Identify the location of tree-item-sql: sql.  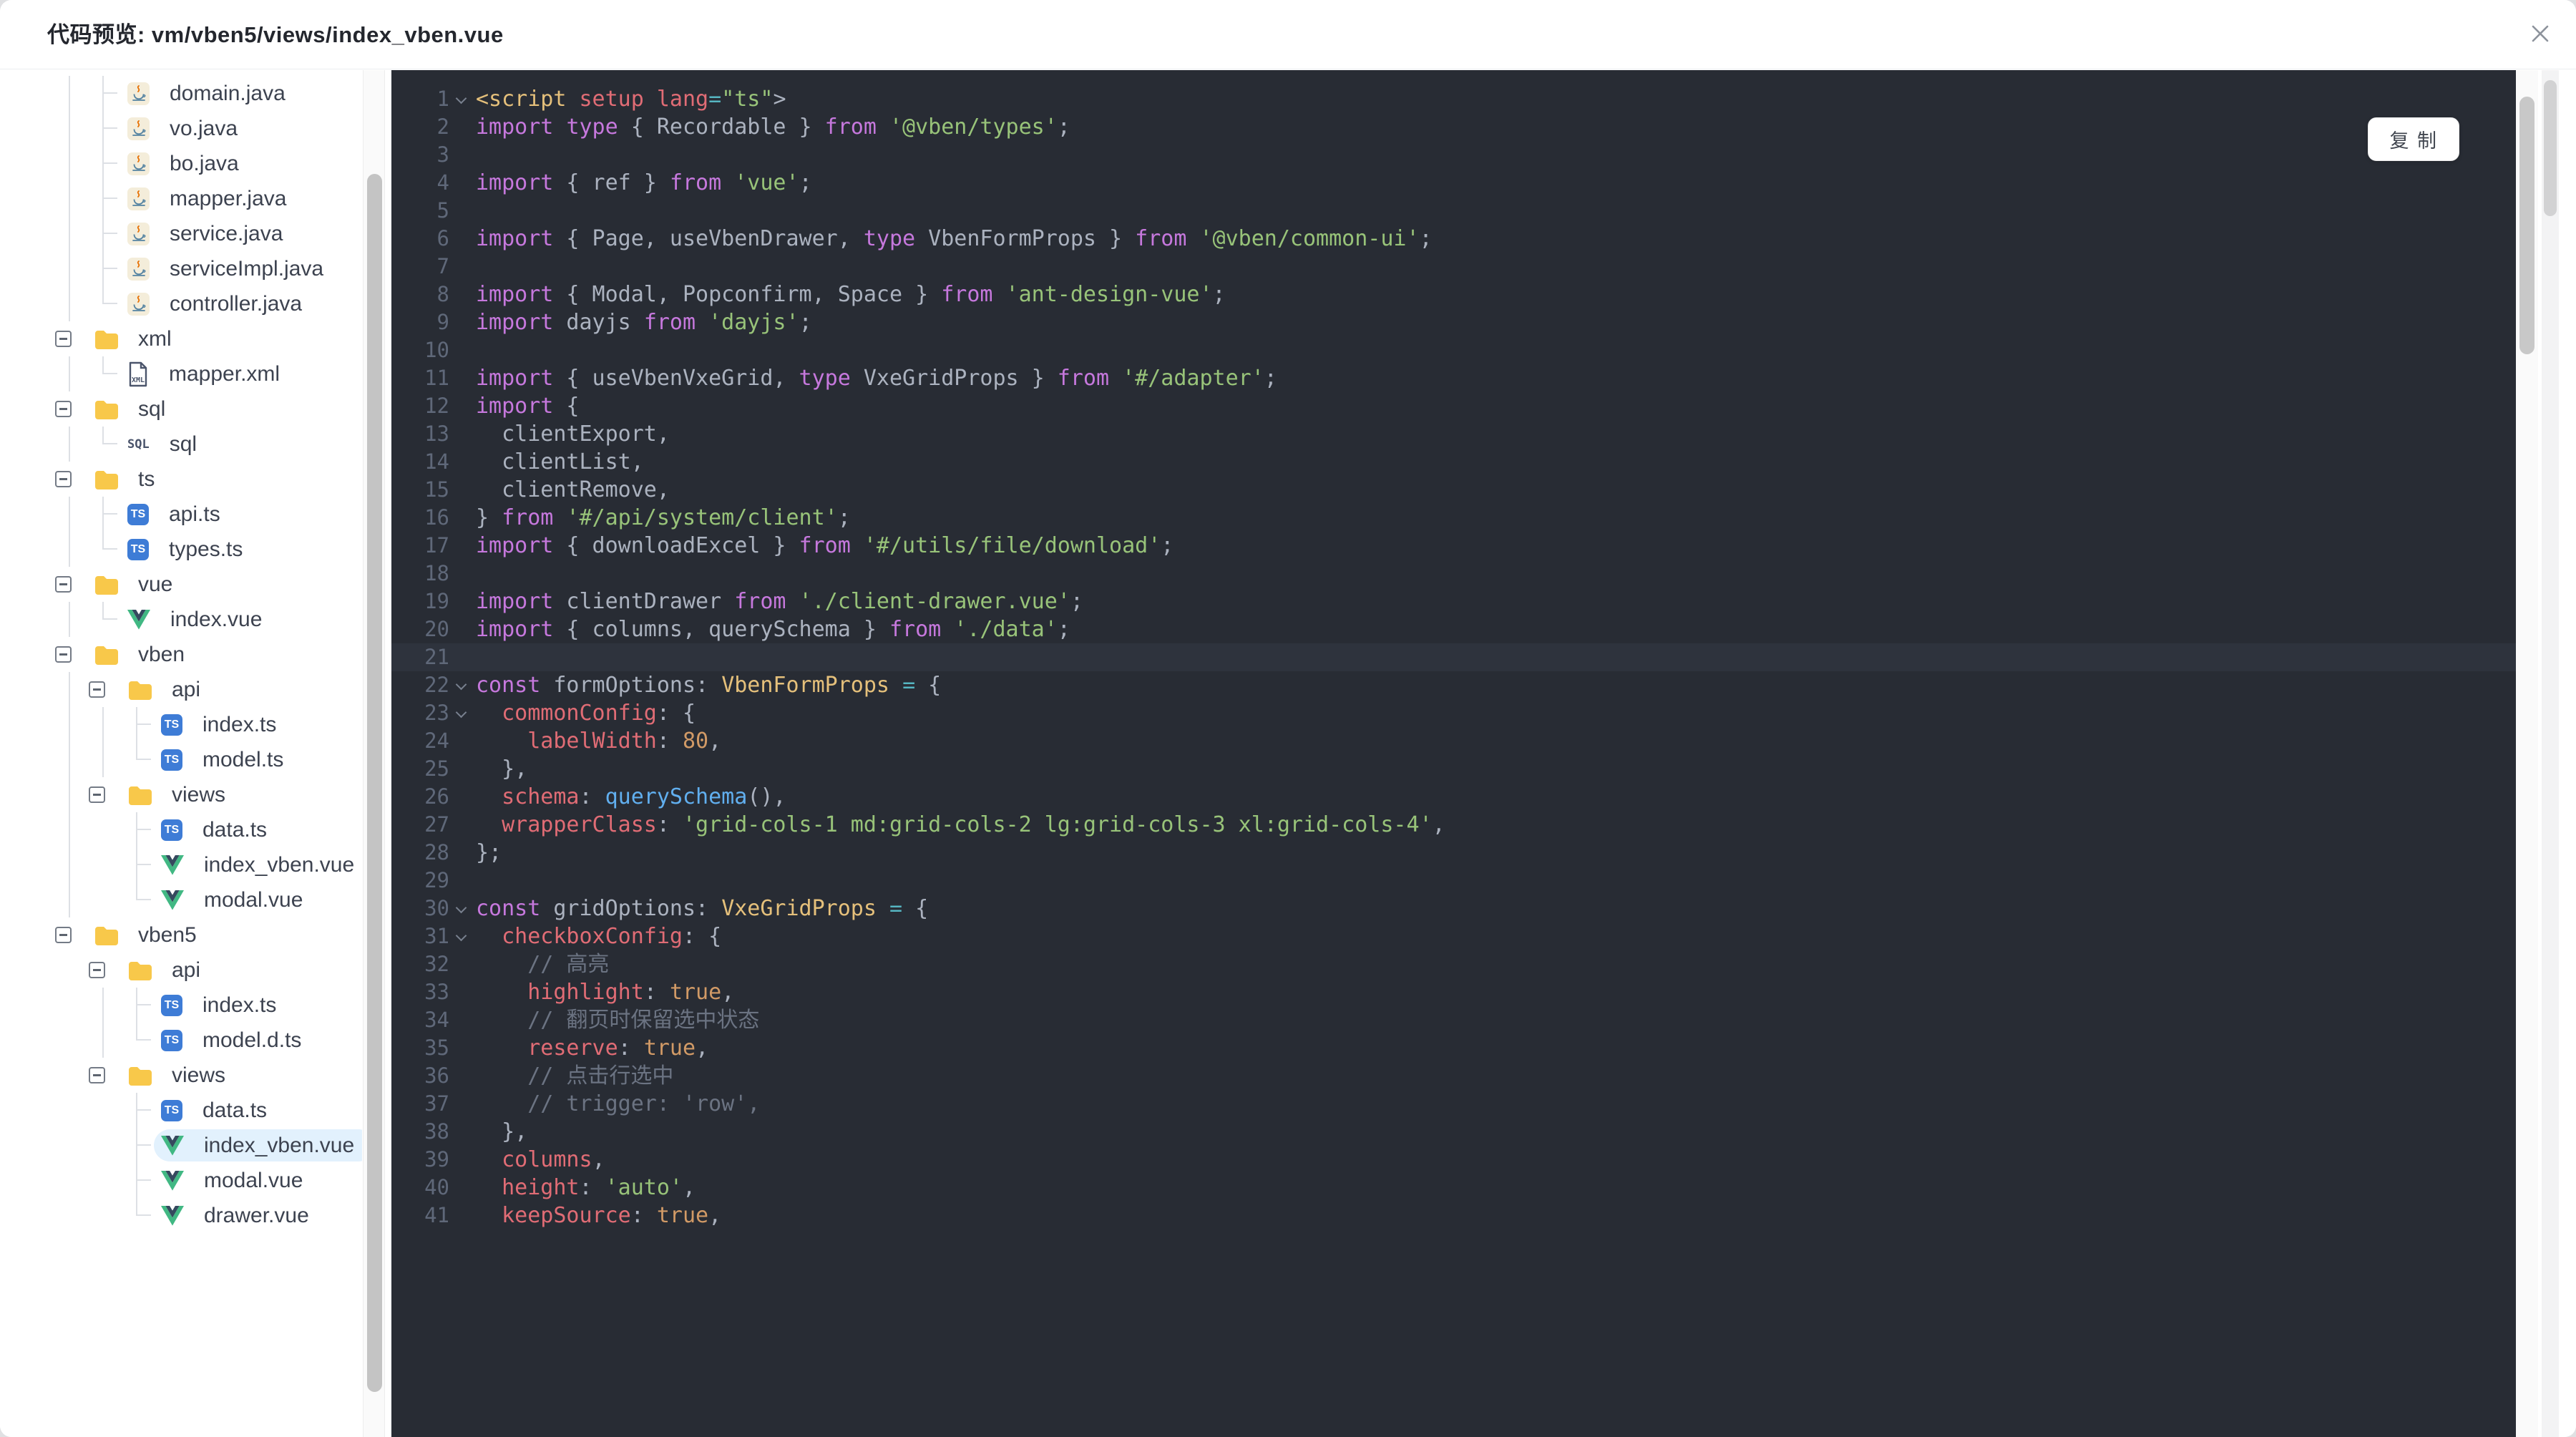
(181, 409).